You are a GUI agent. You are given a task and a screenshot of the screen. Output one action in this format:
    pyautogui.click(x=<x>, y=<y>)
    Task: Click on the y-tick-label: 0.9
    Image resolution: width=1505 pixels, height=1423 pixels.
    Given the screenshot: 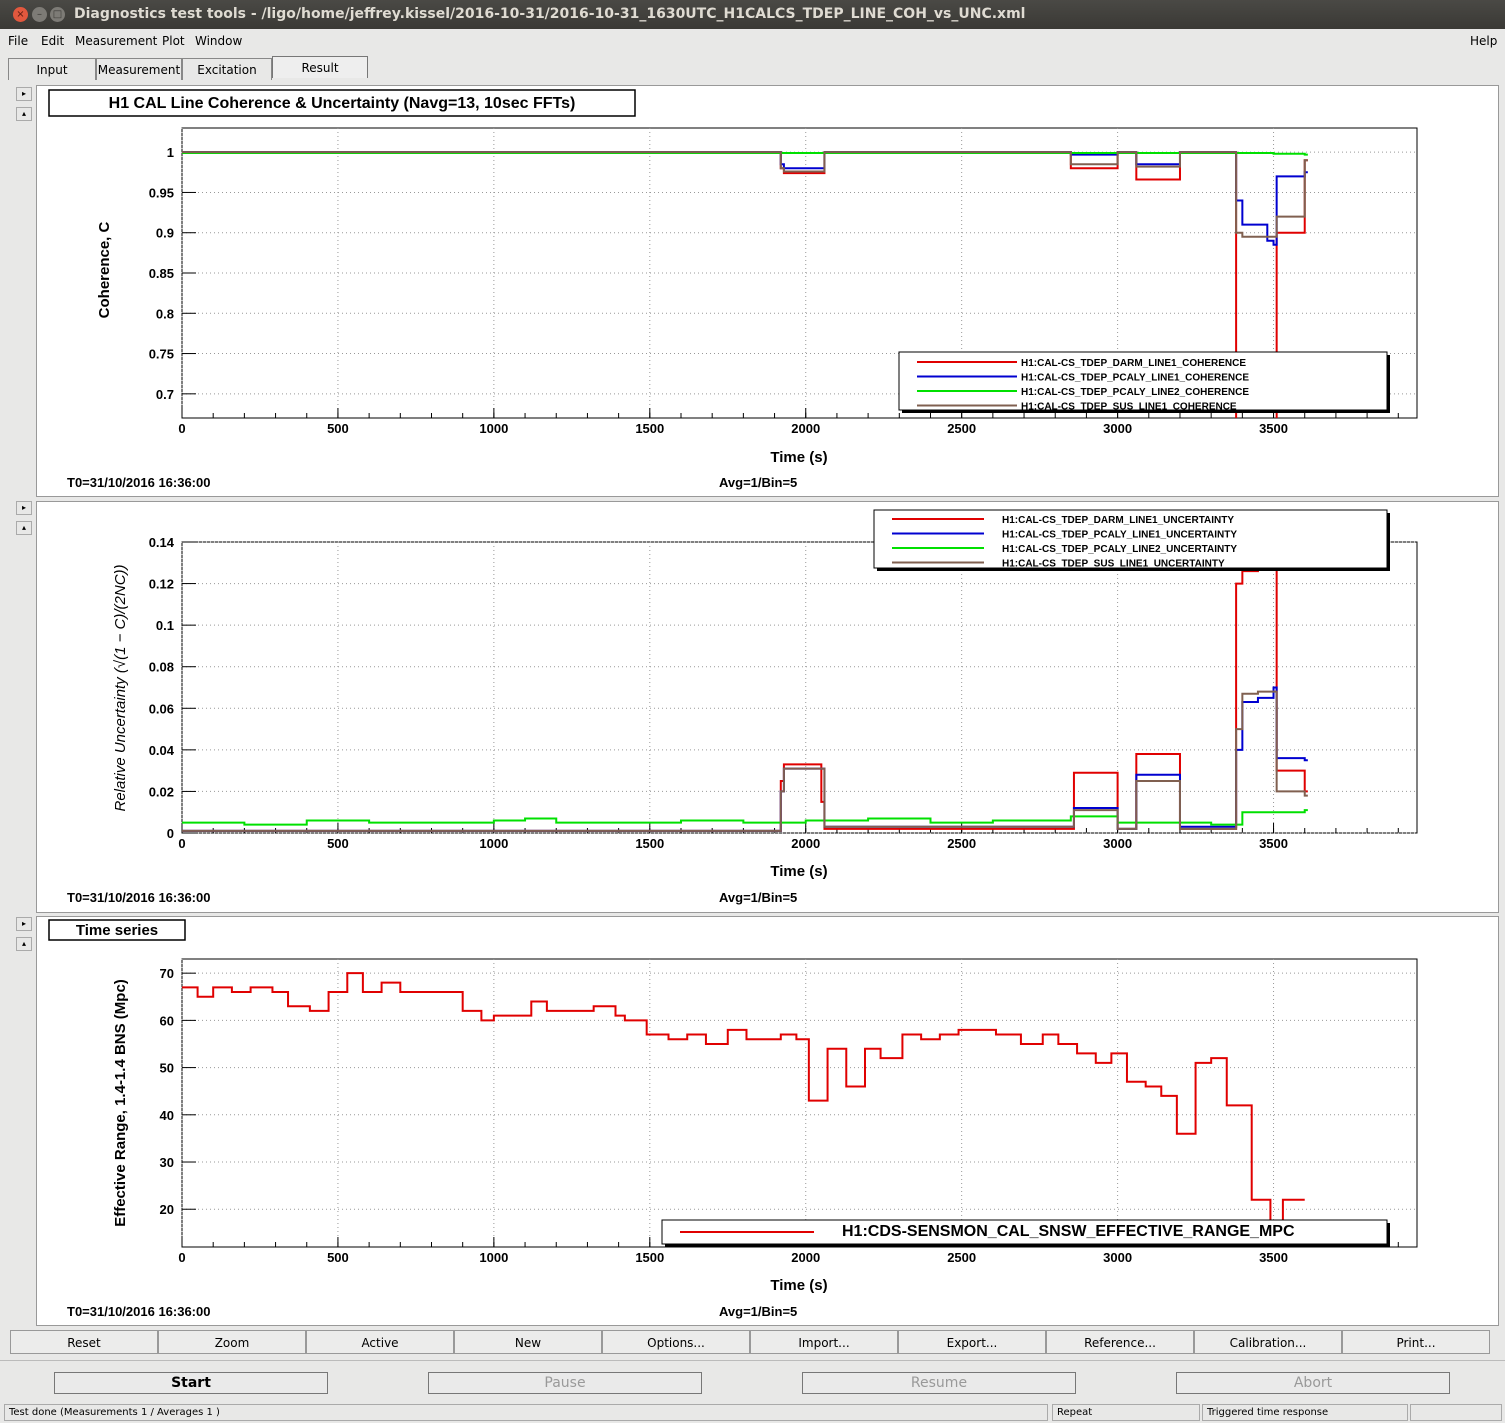 What is the action you would take?
    pyautogui.click(x=165, y=233)
    